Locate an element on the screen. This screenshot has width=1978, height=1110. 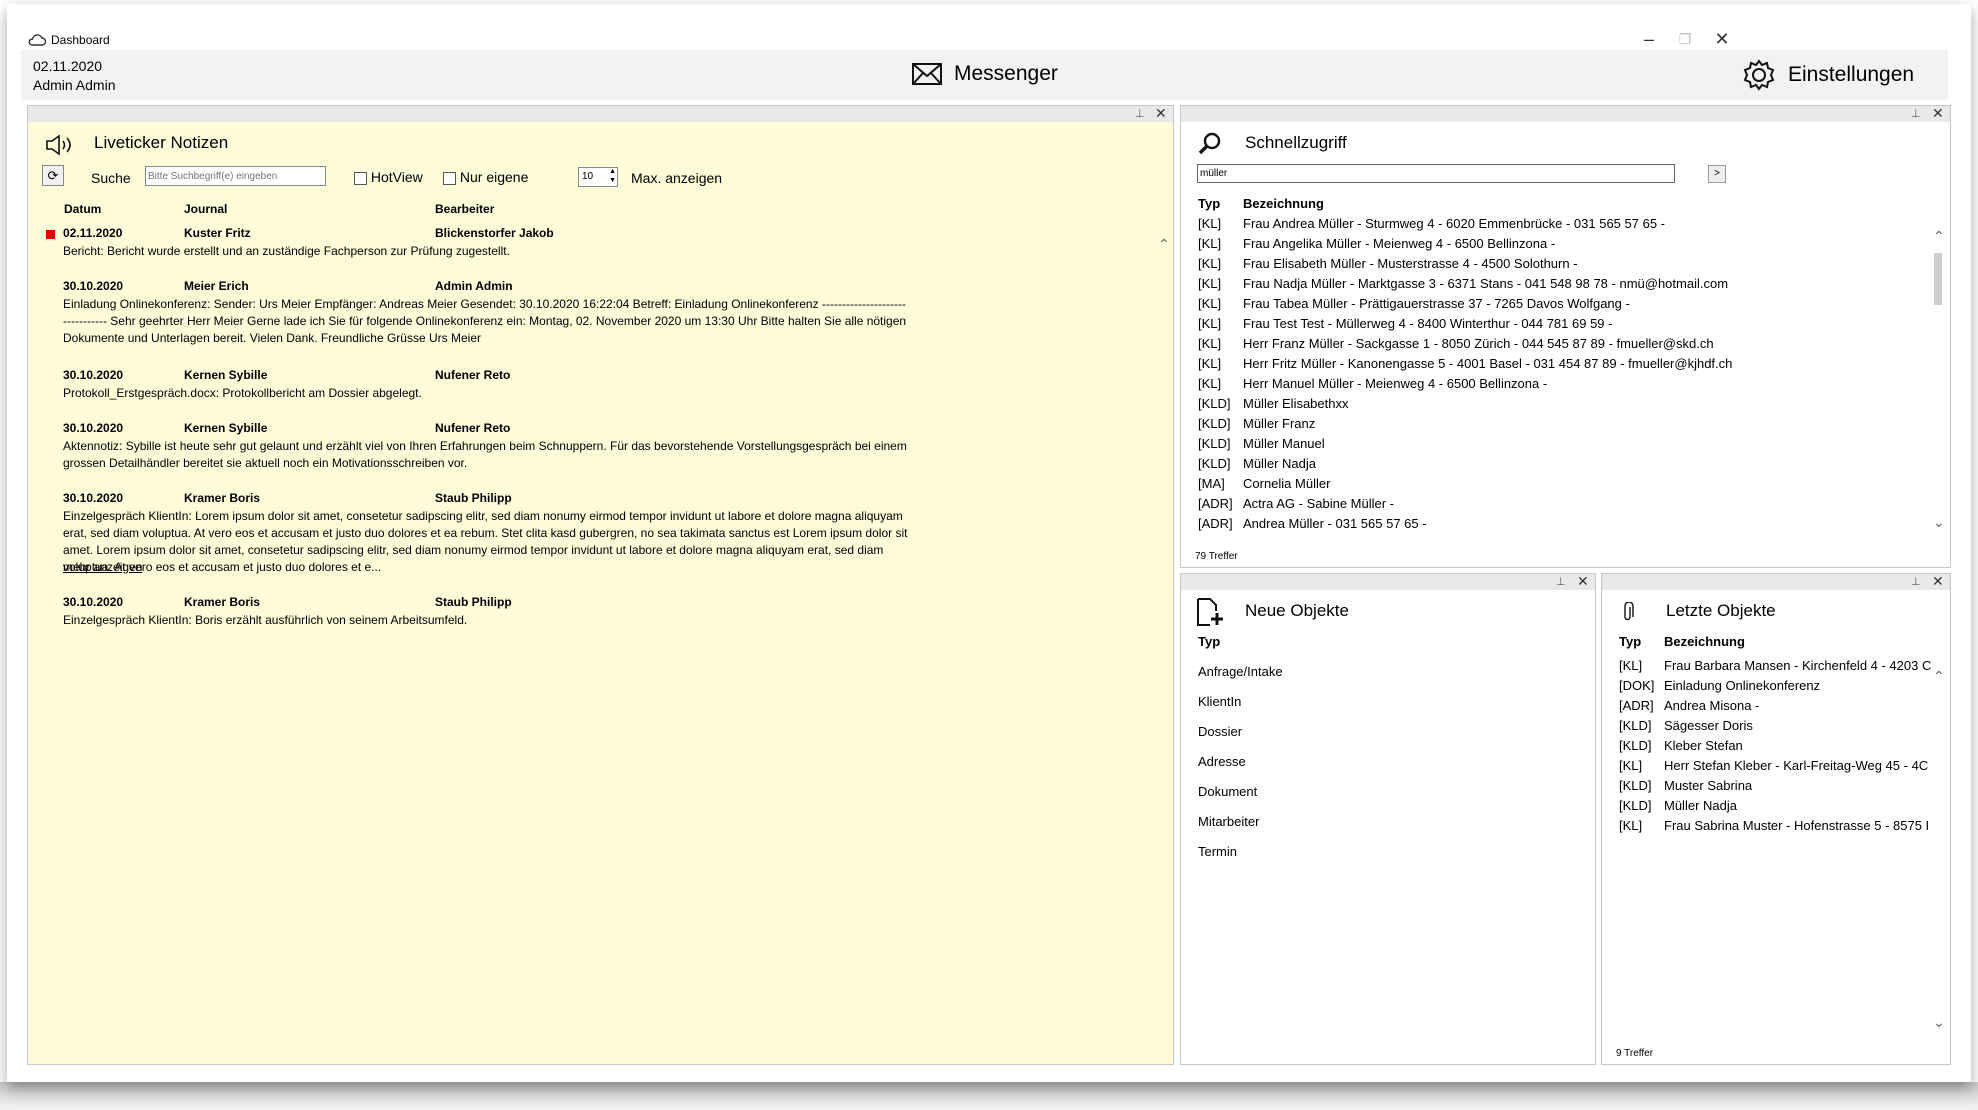
row-bezeichnung: Müller Franz is located at coordinates (1279, 423).